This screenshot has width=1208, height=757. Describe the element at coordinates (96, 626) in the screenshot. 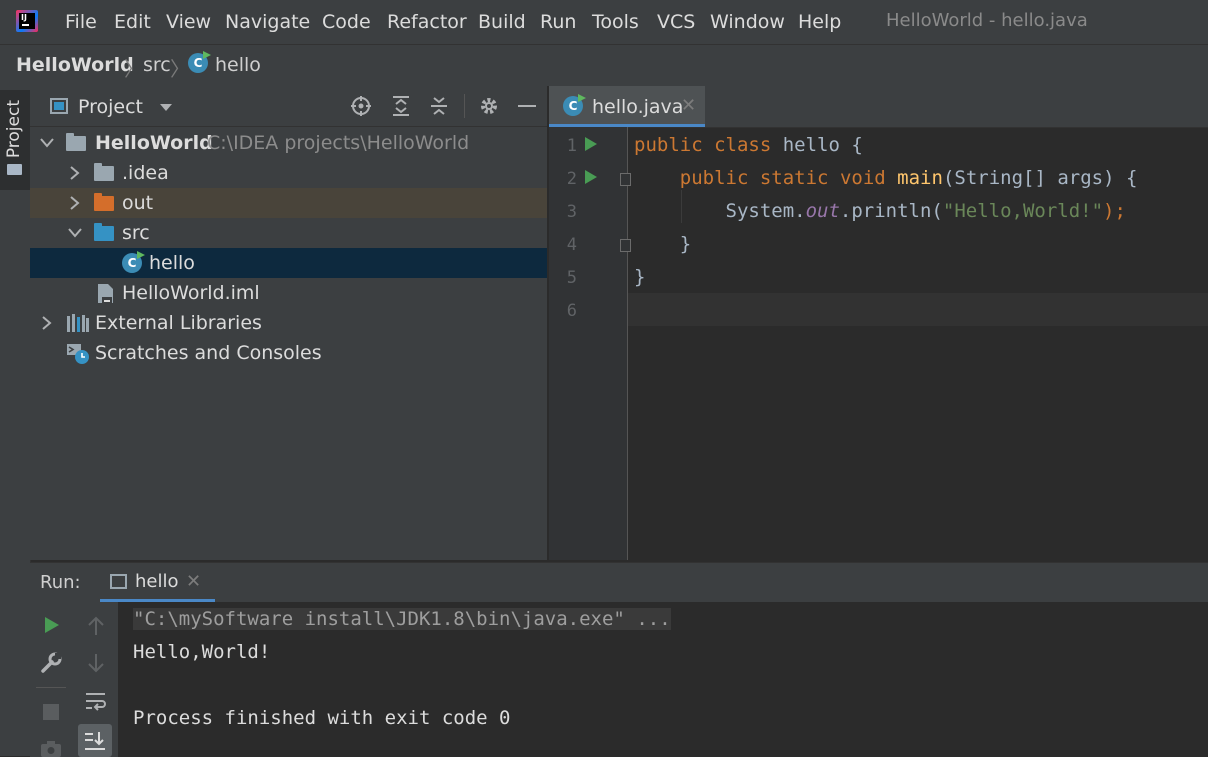

I see `arrow-up-icon` at that location.